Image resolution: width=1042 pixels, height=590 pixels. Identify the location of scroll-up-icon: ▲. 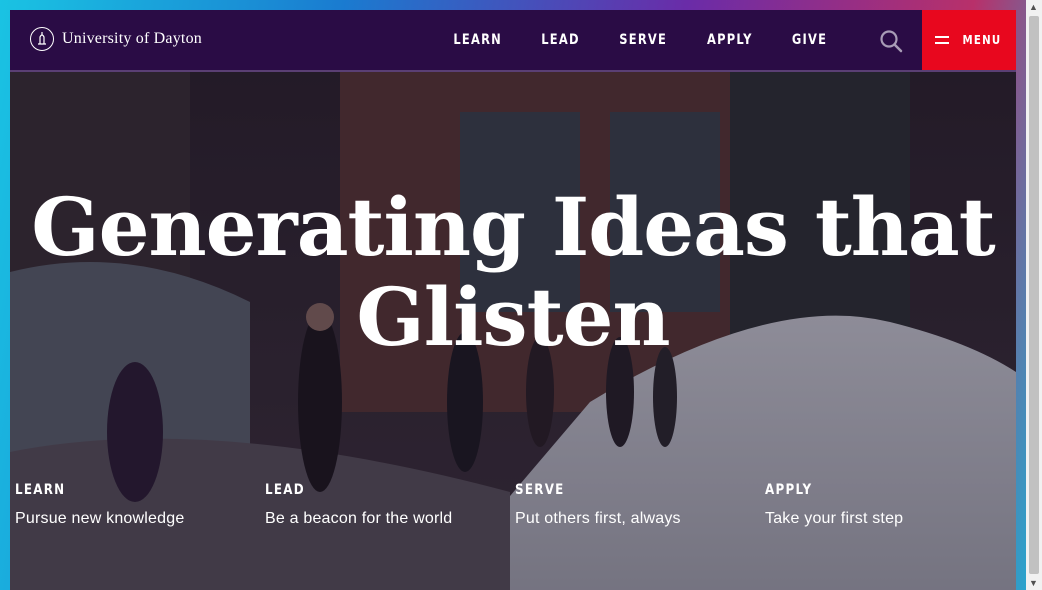
(1033, 7).